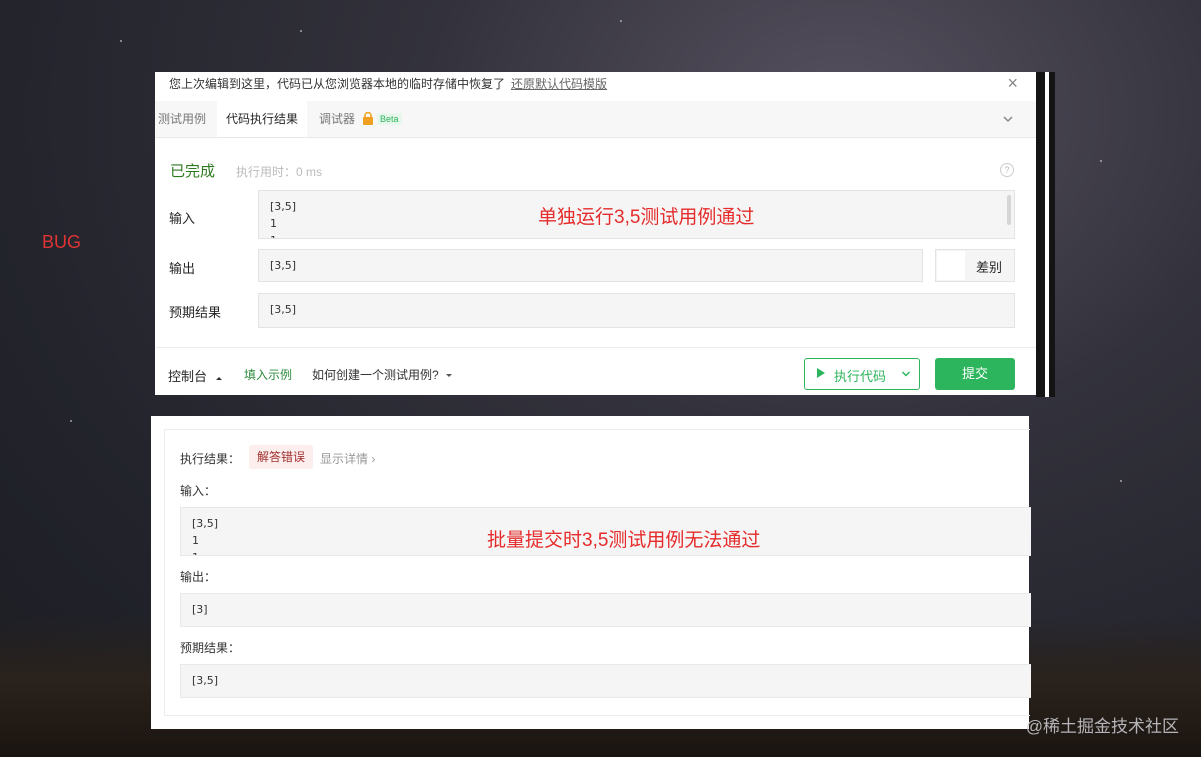 The image size is (1201, 757). I want to click on caret-down-icon, so click(449, 375).